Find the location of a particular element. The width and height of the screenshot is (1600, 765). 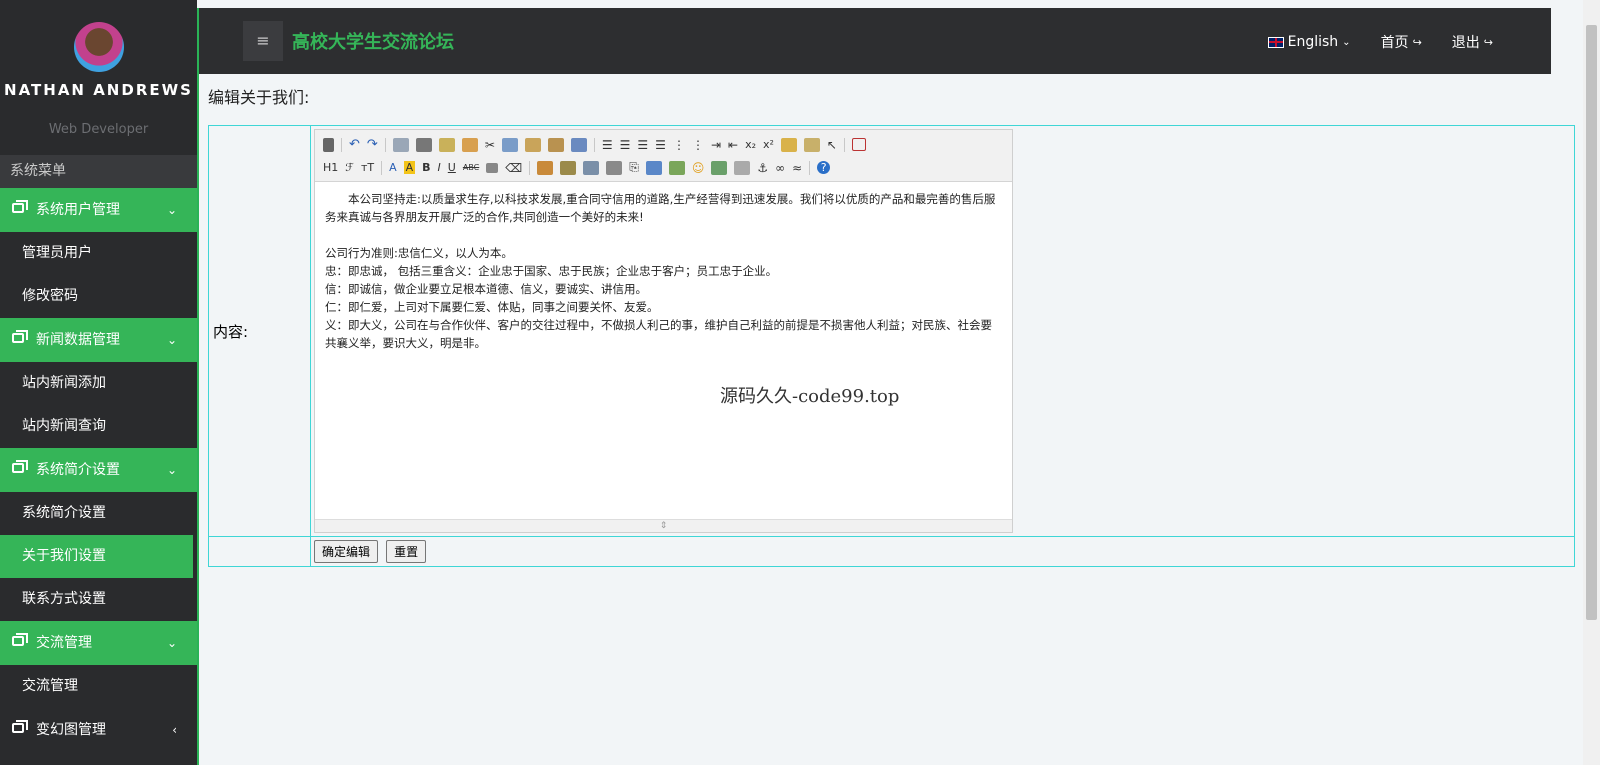

sign-out-icon: ↪ is located at coordinates (1488, 42).